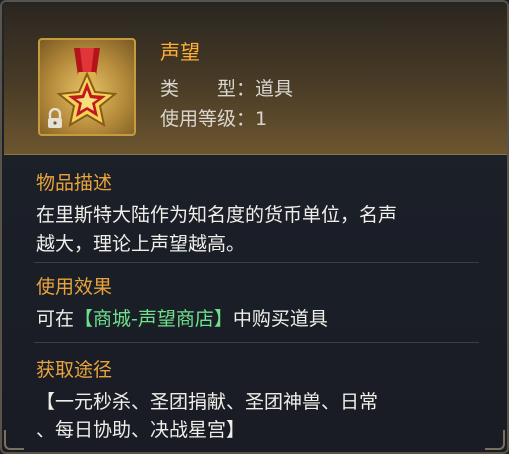 The width and height of the screenshot is (509, 454). Describe the element at coordinates (87, 87) in the screenshot. I see `item-icon-slot` at that location.